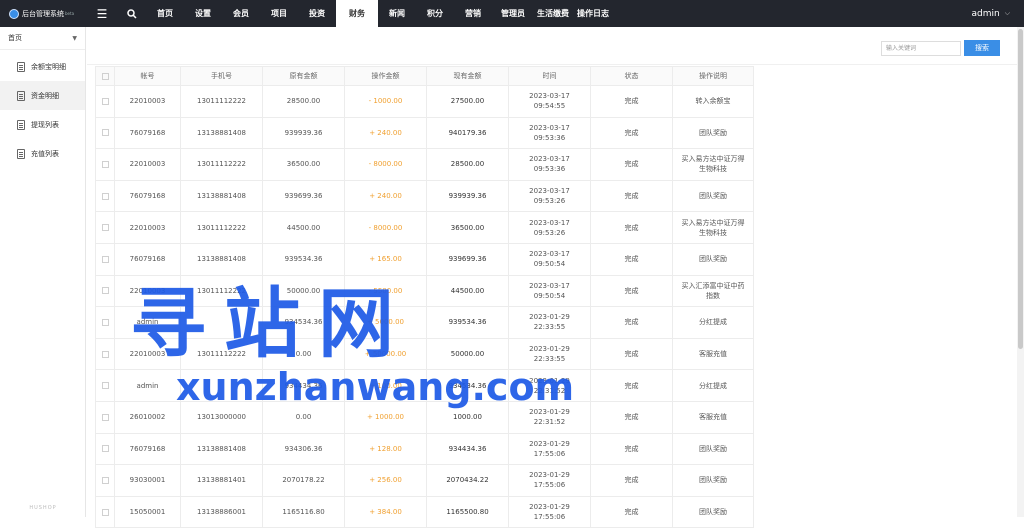  Describe the element at coordinates (385, 259) in the screenshot. I see `cell-operation-amount: + 165.00` at that location.